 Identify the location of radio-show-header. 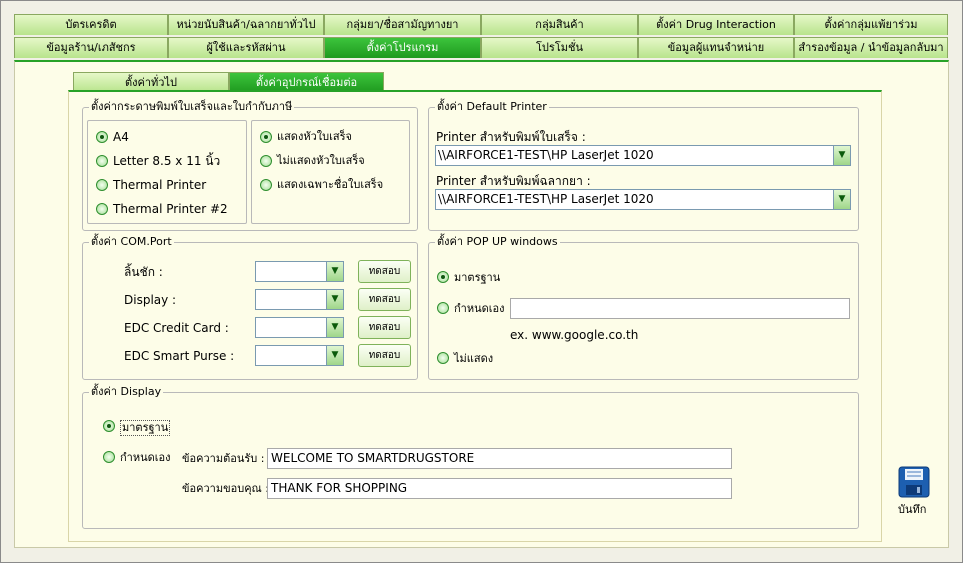
(266, 137).